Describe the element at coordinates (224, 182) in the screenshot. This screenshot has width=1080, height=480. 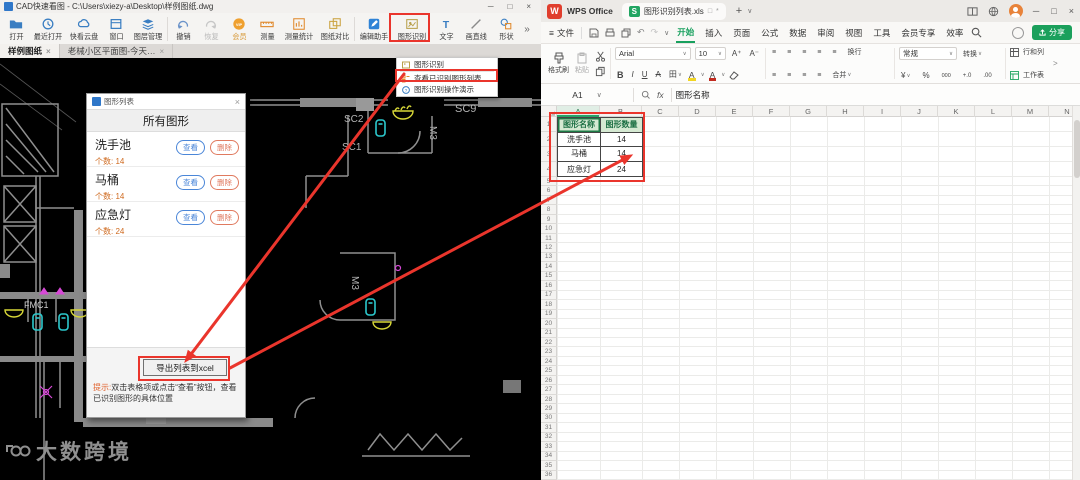
I see `delete-button: 删除` at that location.